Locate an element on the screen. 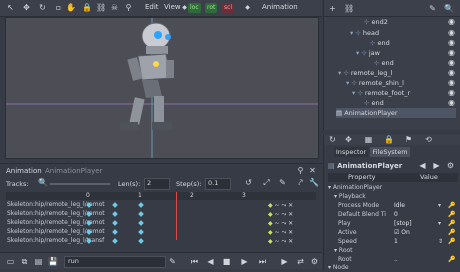 This screenshot has width=460, height=272. history-icon: ⟲ is located at coordinates (428, 139).